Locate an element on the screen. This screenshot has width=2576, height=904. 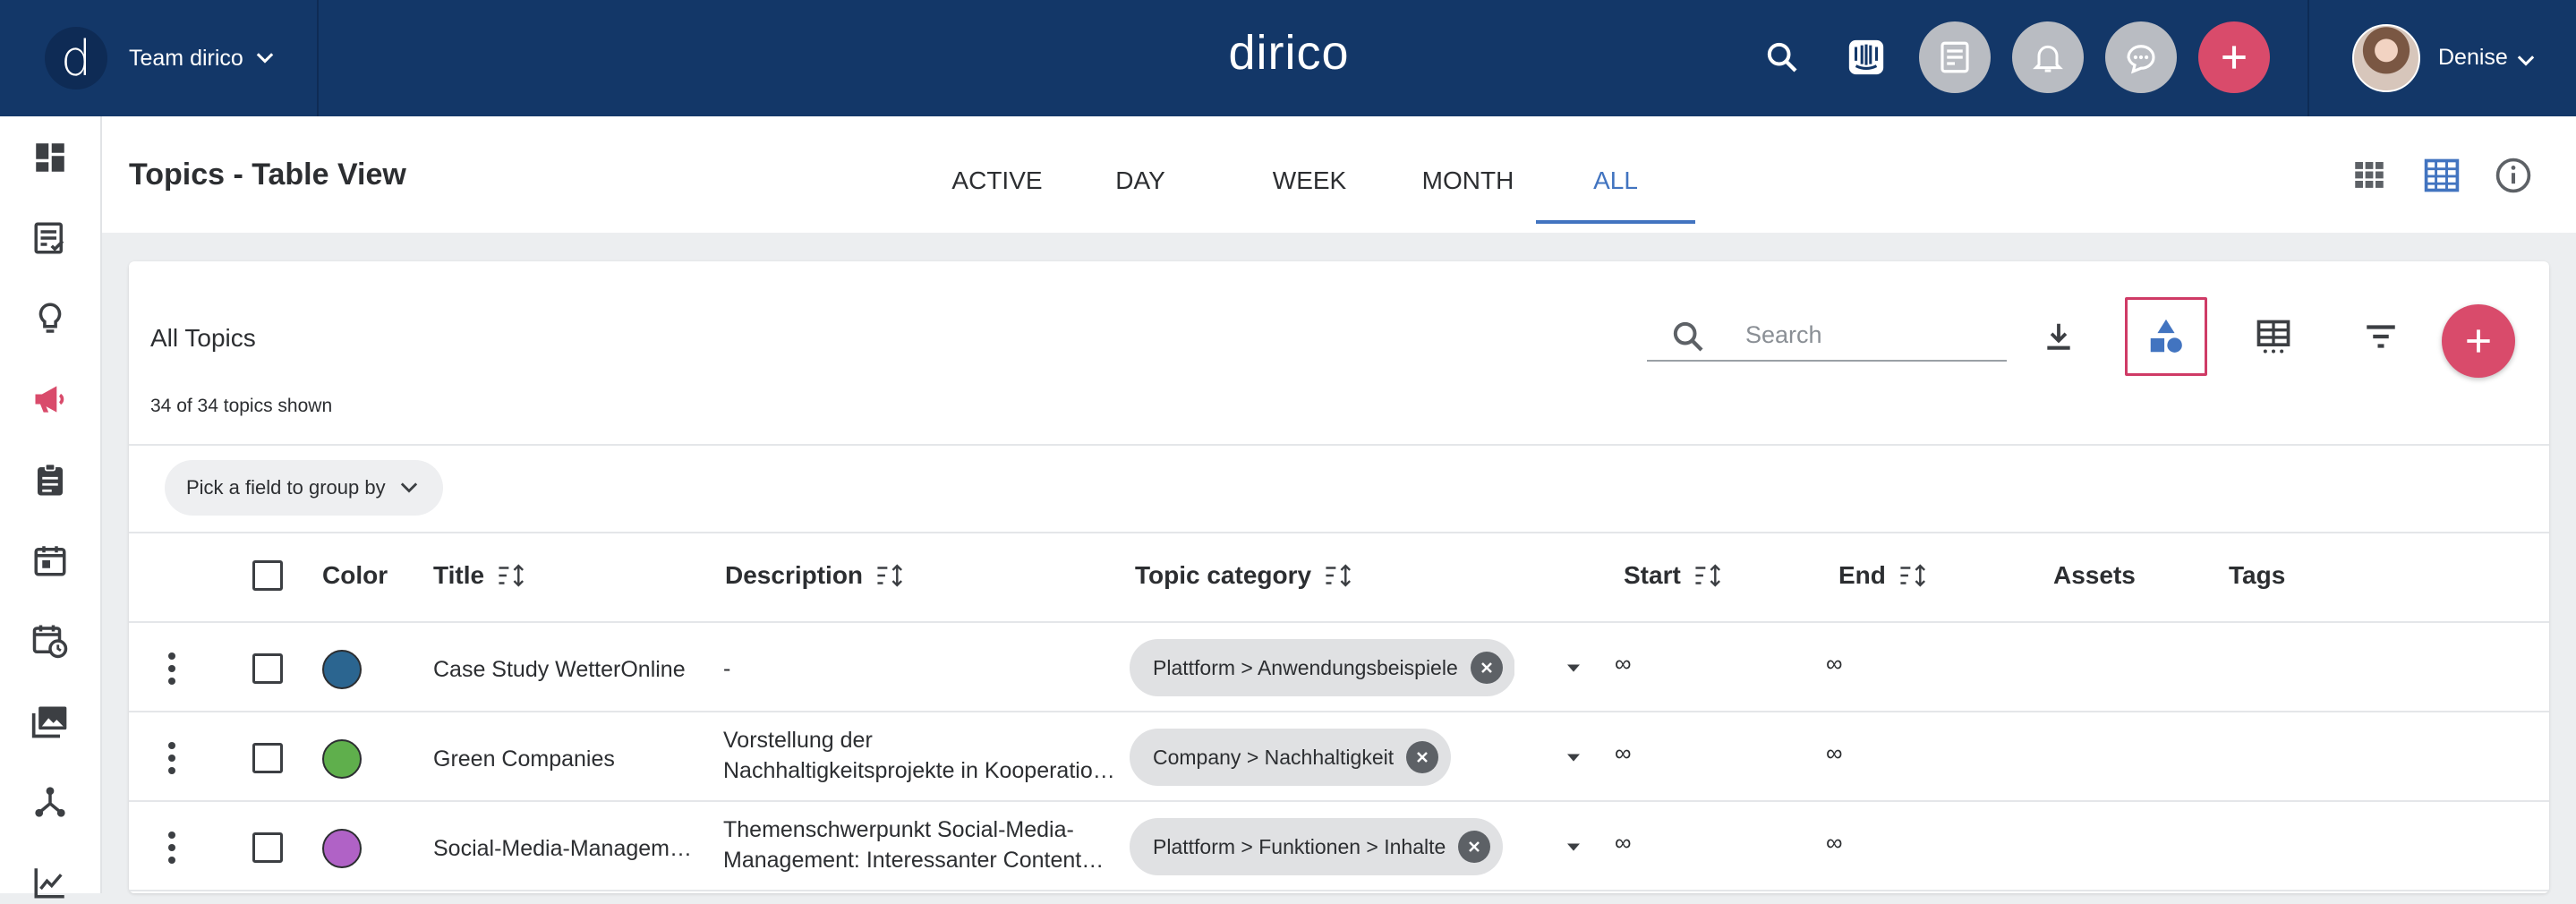
search-field is located at coordinates (1827, 336).